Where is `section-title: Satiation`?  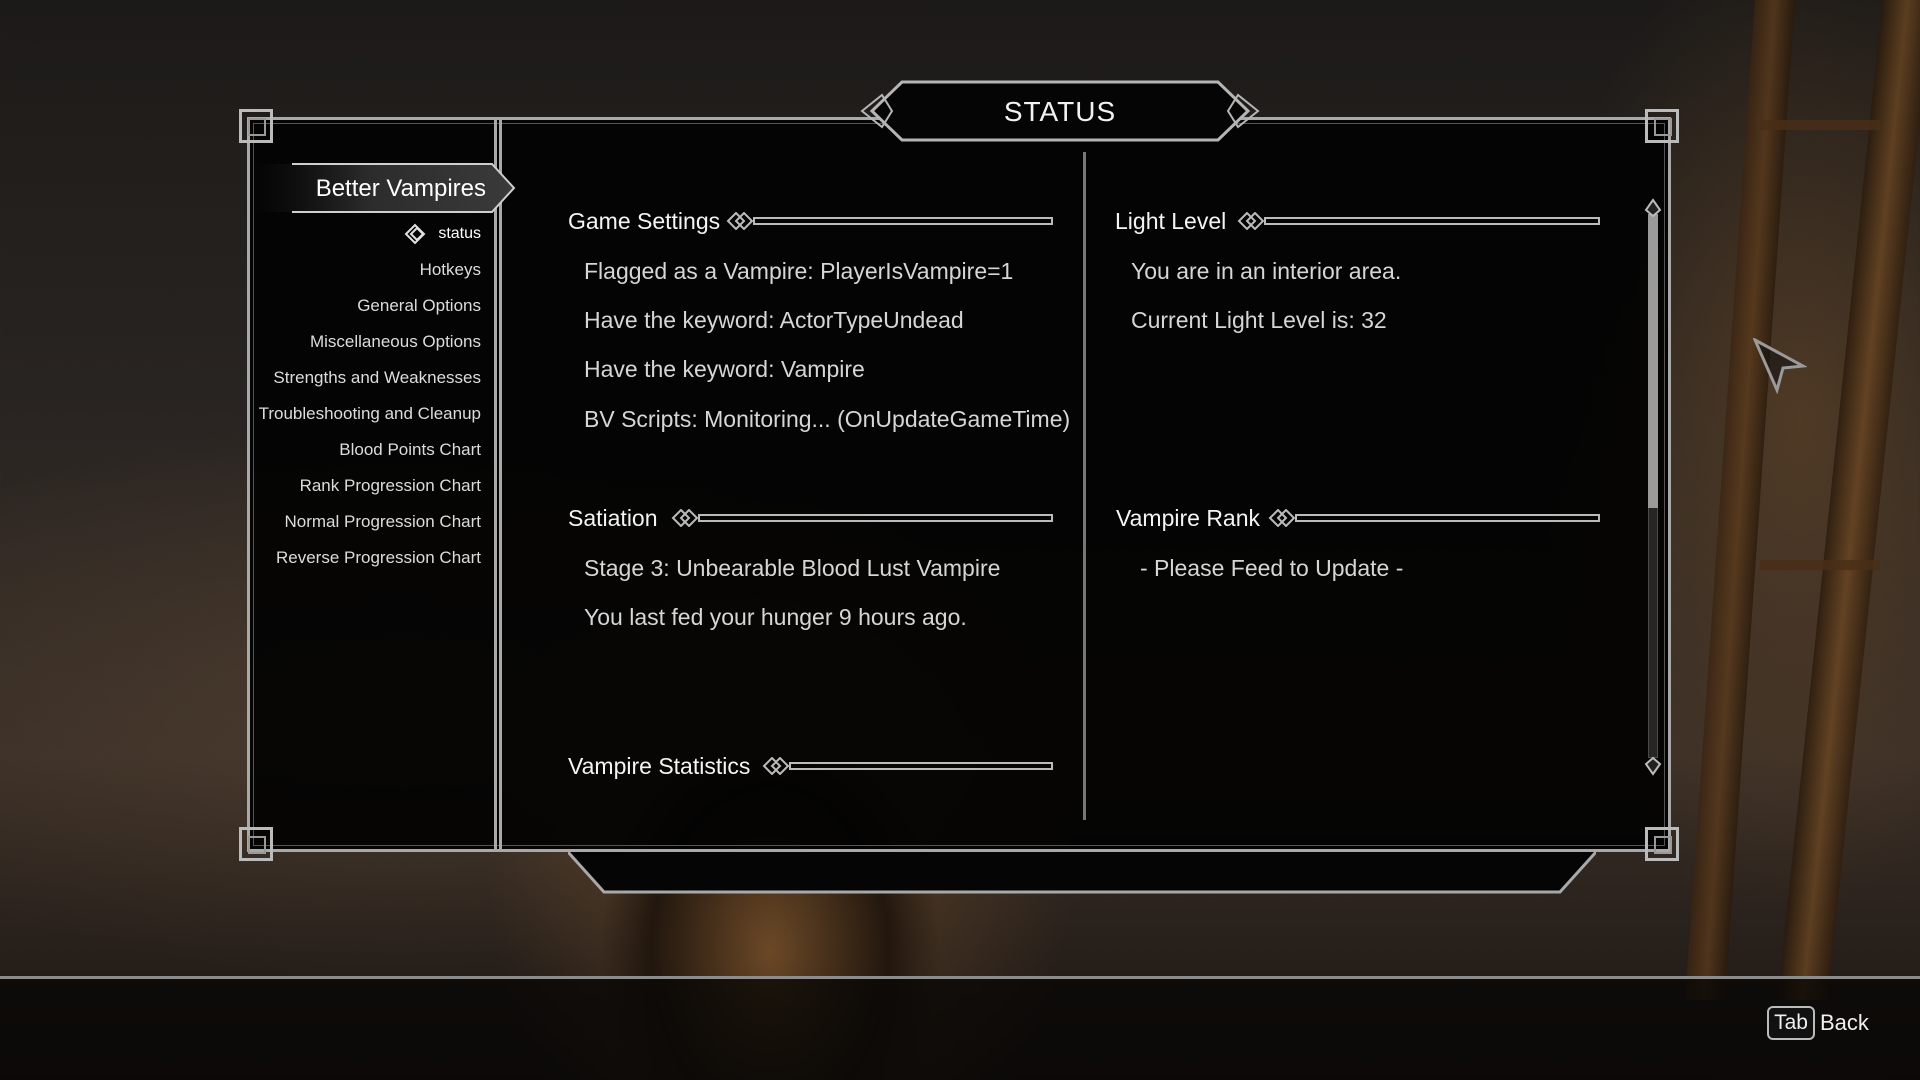
section-title: Satiation is located at coordinates (613, 518).